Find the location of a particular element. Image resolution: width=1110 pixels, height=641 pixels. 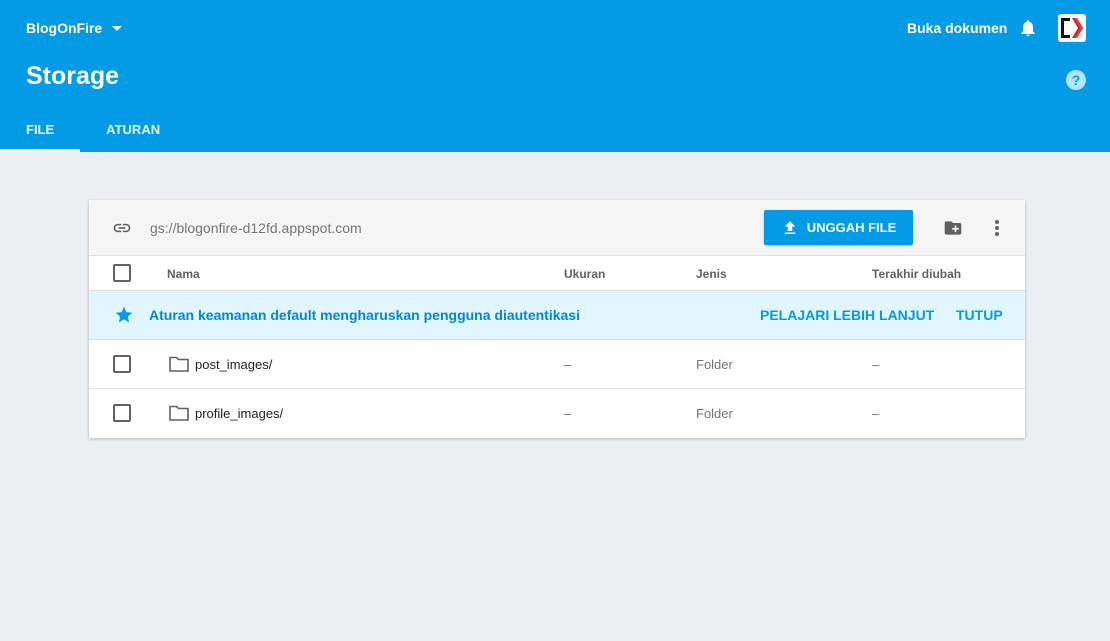

help-icon: ? is located at coordinates (1076, 80).